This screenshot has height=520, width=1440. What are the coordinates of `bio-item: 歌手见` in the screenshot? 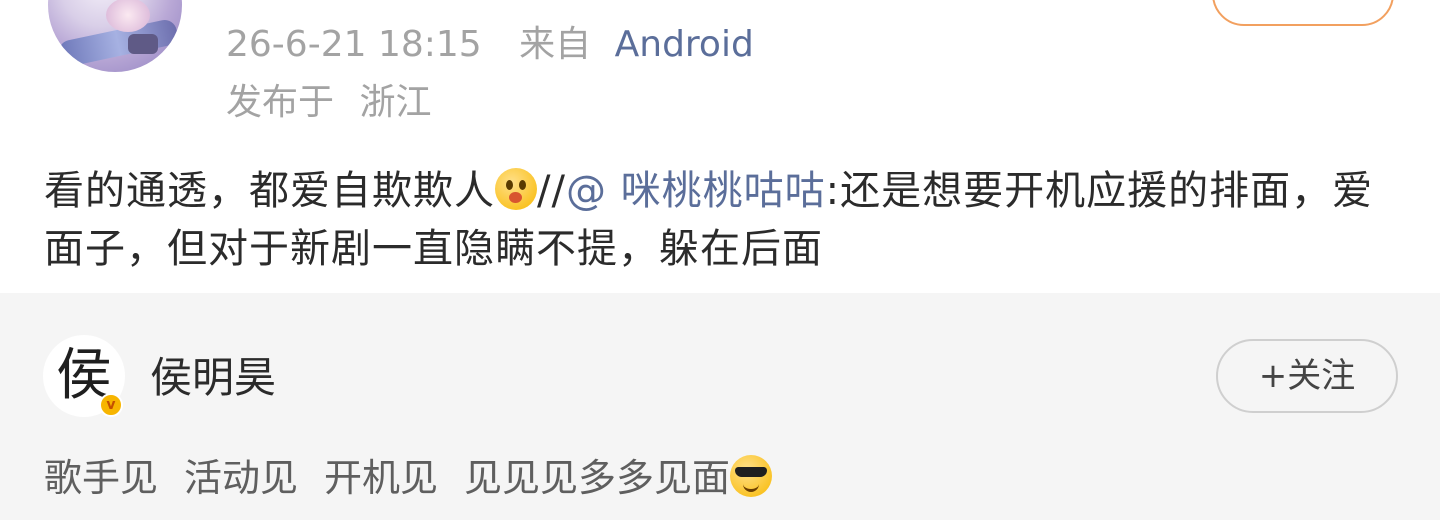 It's located at (101, 478).